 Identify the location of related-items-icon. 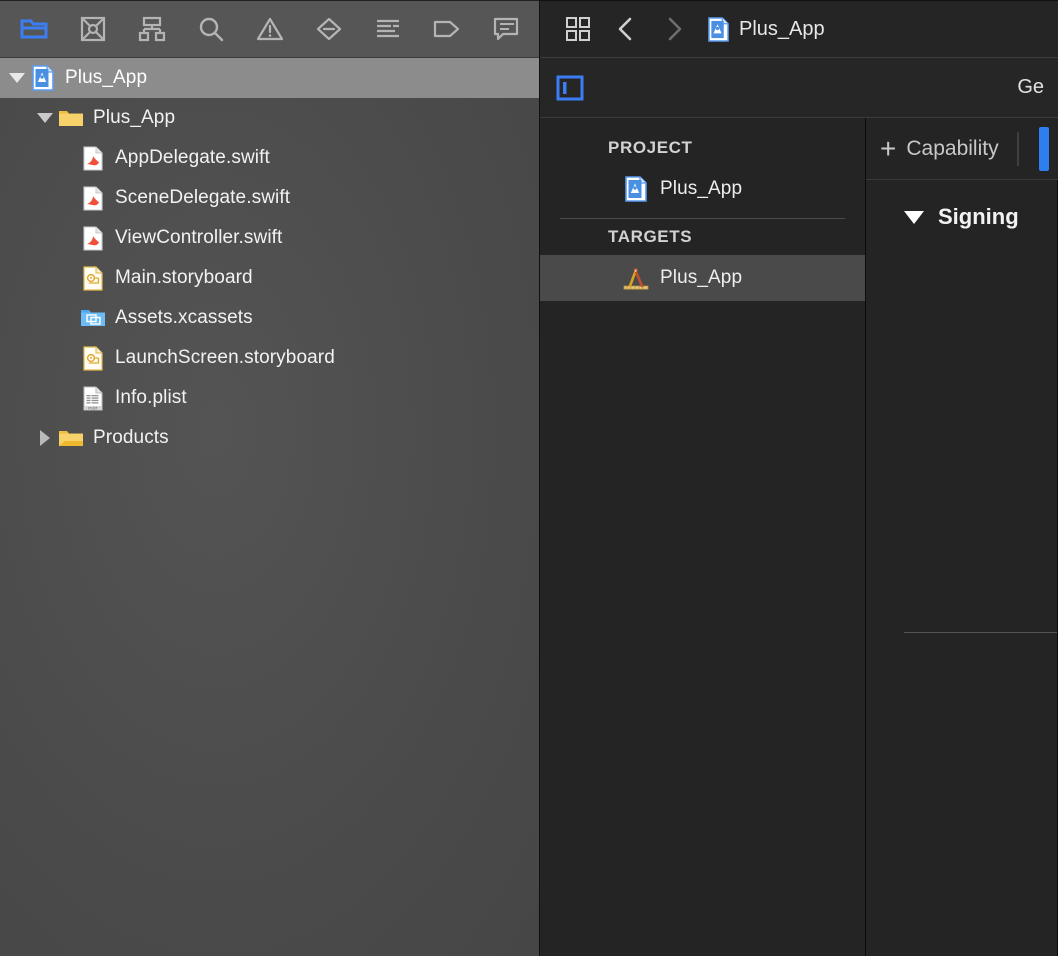
(578, 29).